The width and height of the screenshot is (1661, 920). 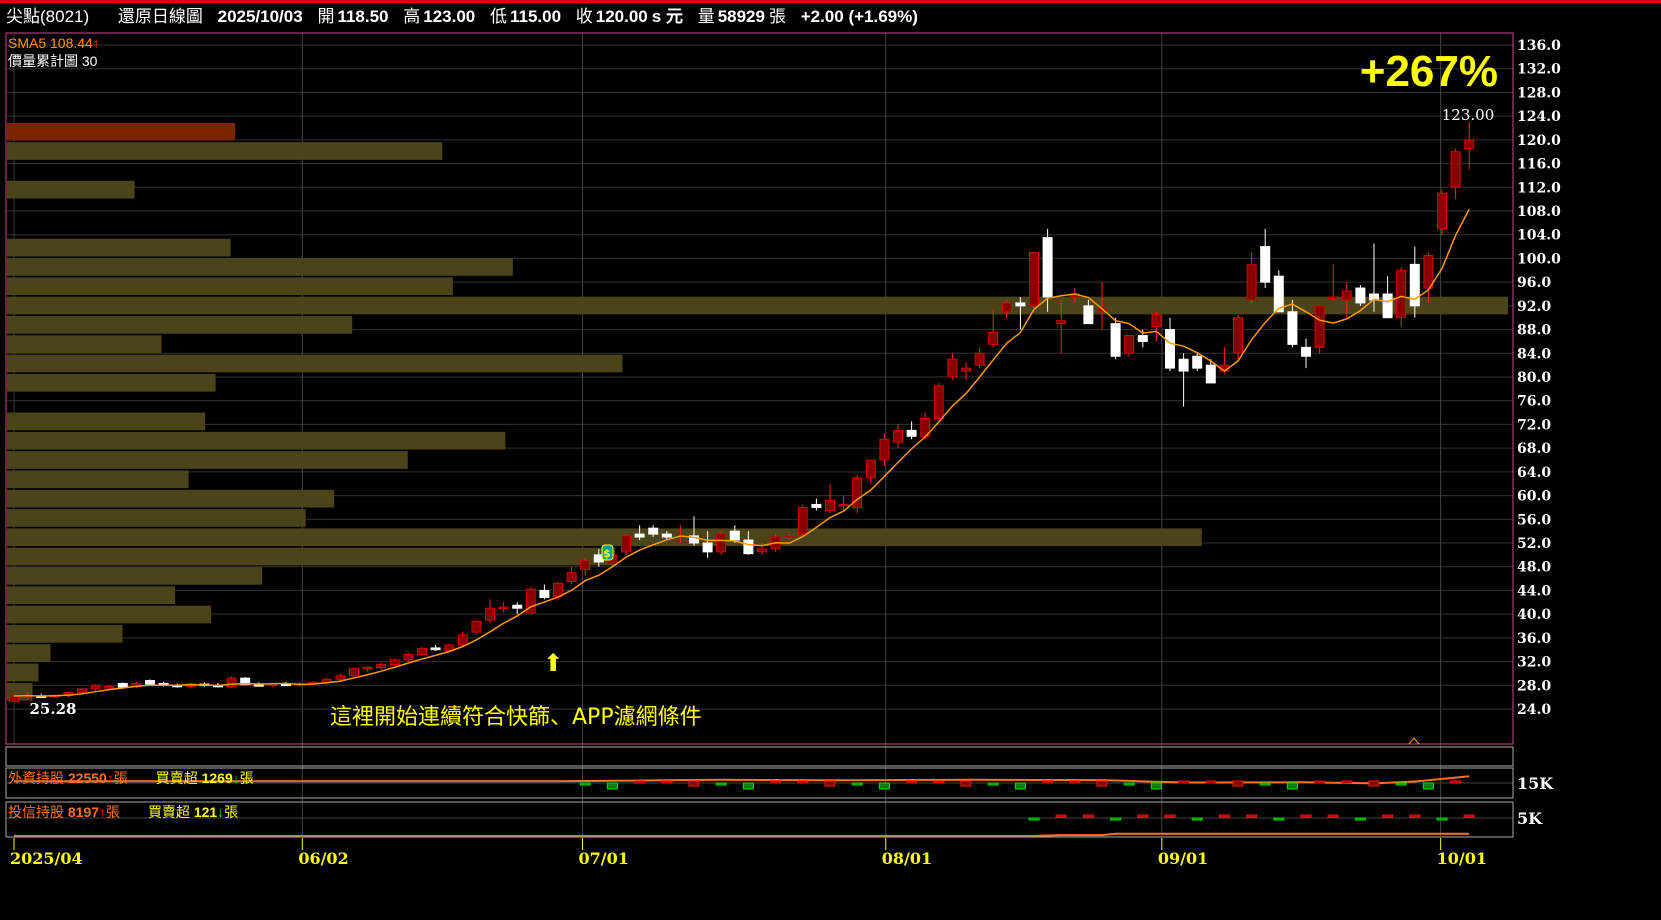 I want to click on y-tick-label: 52.0, so click(x=1534, y=544).